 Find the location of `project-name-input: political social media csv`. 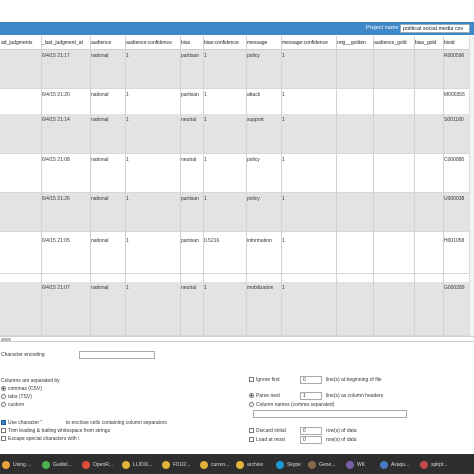

project-name-input: political social media csv is located at coordinates (435, 28).